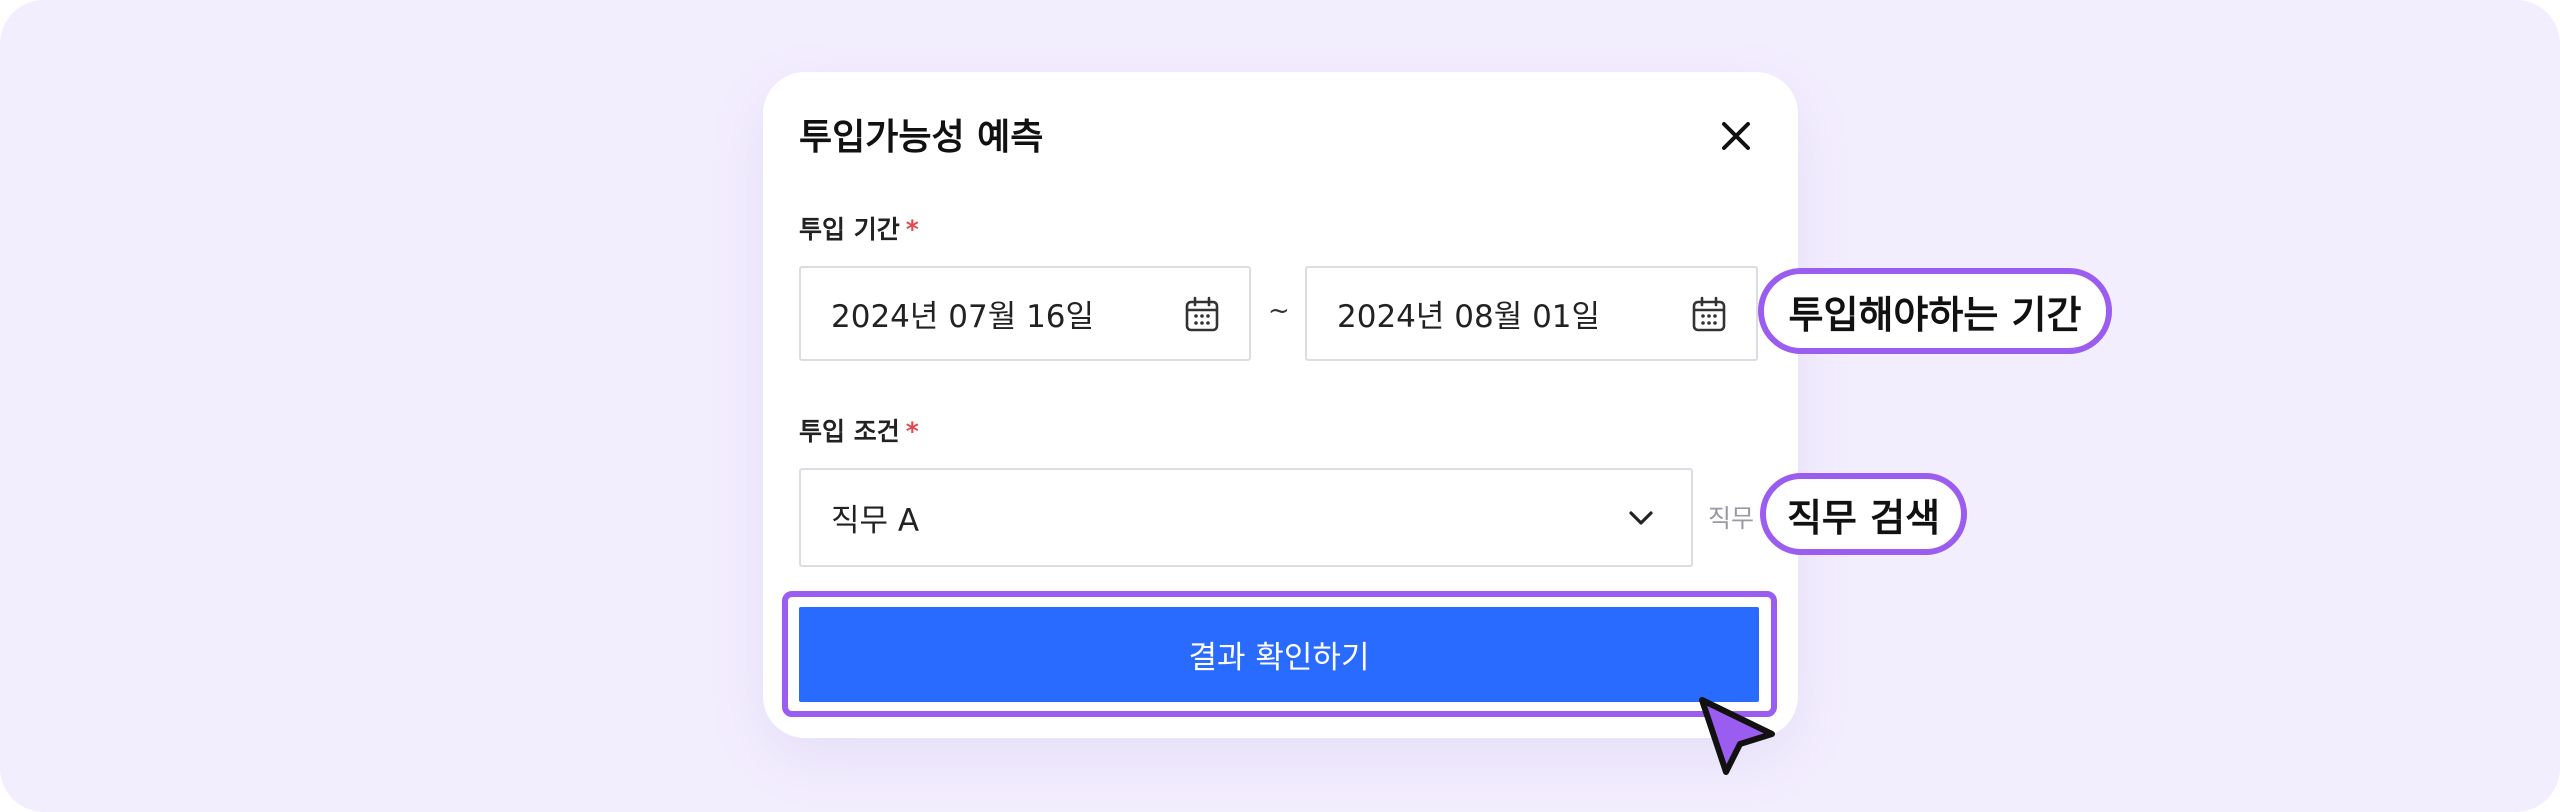  What do you see at coordinates (1935, 311) in the screenshot?
I see `period-callout: 투입해야하는 기간` at bounding box center [1935, 311].